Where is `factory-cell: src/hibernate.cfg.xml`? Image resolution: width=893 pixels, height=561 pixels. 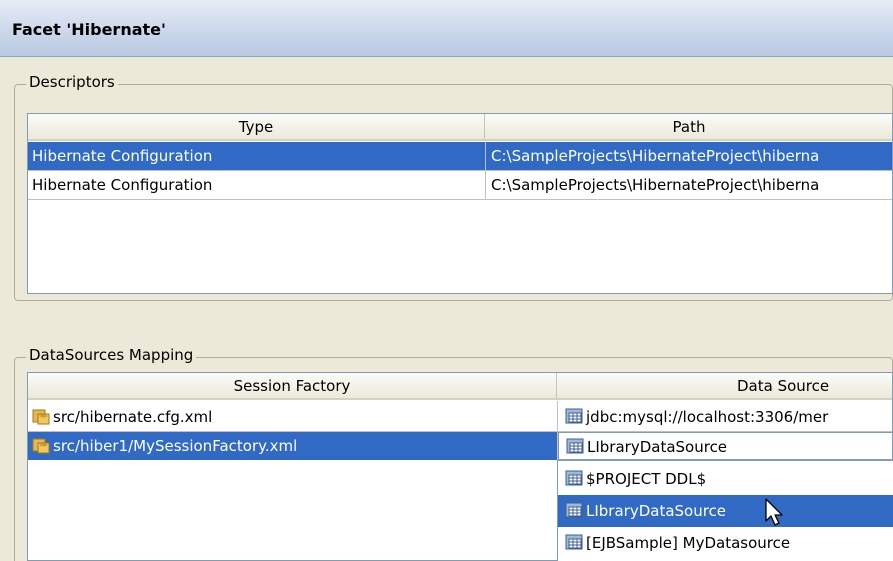
factory-cell: src/hibernate.cfg.xml is located at coordinates (292, 417).